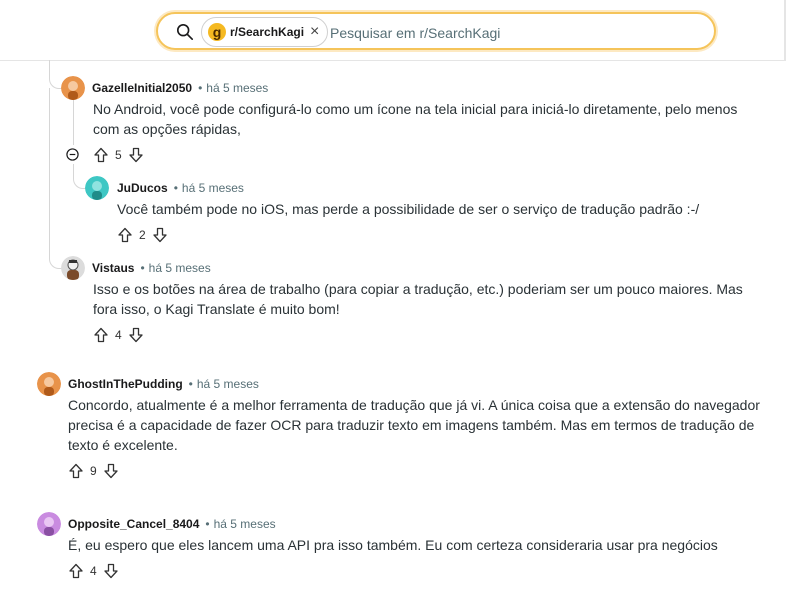 Image resolution: width=786 pixels, height=600 pixels. What do you see at coordinates (185, 32) in the screenshot?
I see `search-icon` at bounding box center [185, 32].